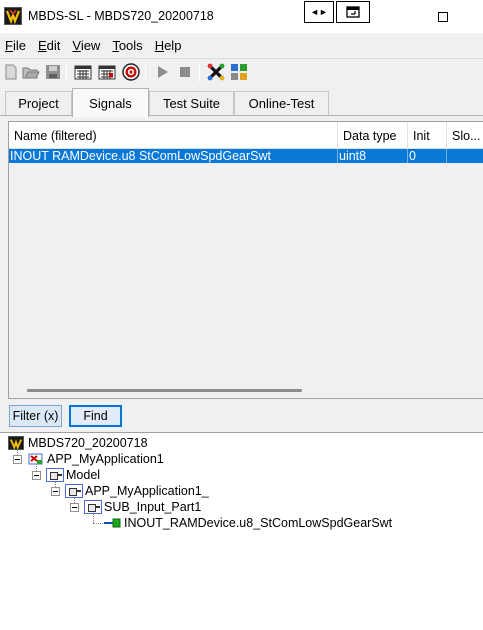  I want to click on restore-window-button, so click(353, 12).